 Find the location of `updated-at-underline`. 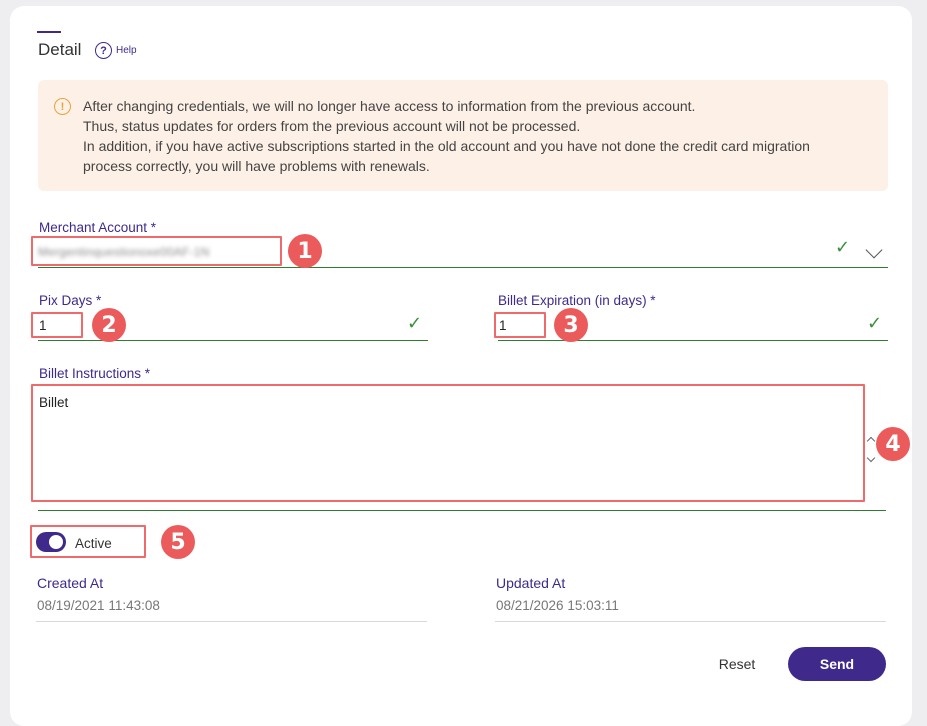

updated-at-underline is located at coordinates (690, 621).